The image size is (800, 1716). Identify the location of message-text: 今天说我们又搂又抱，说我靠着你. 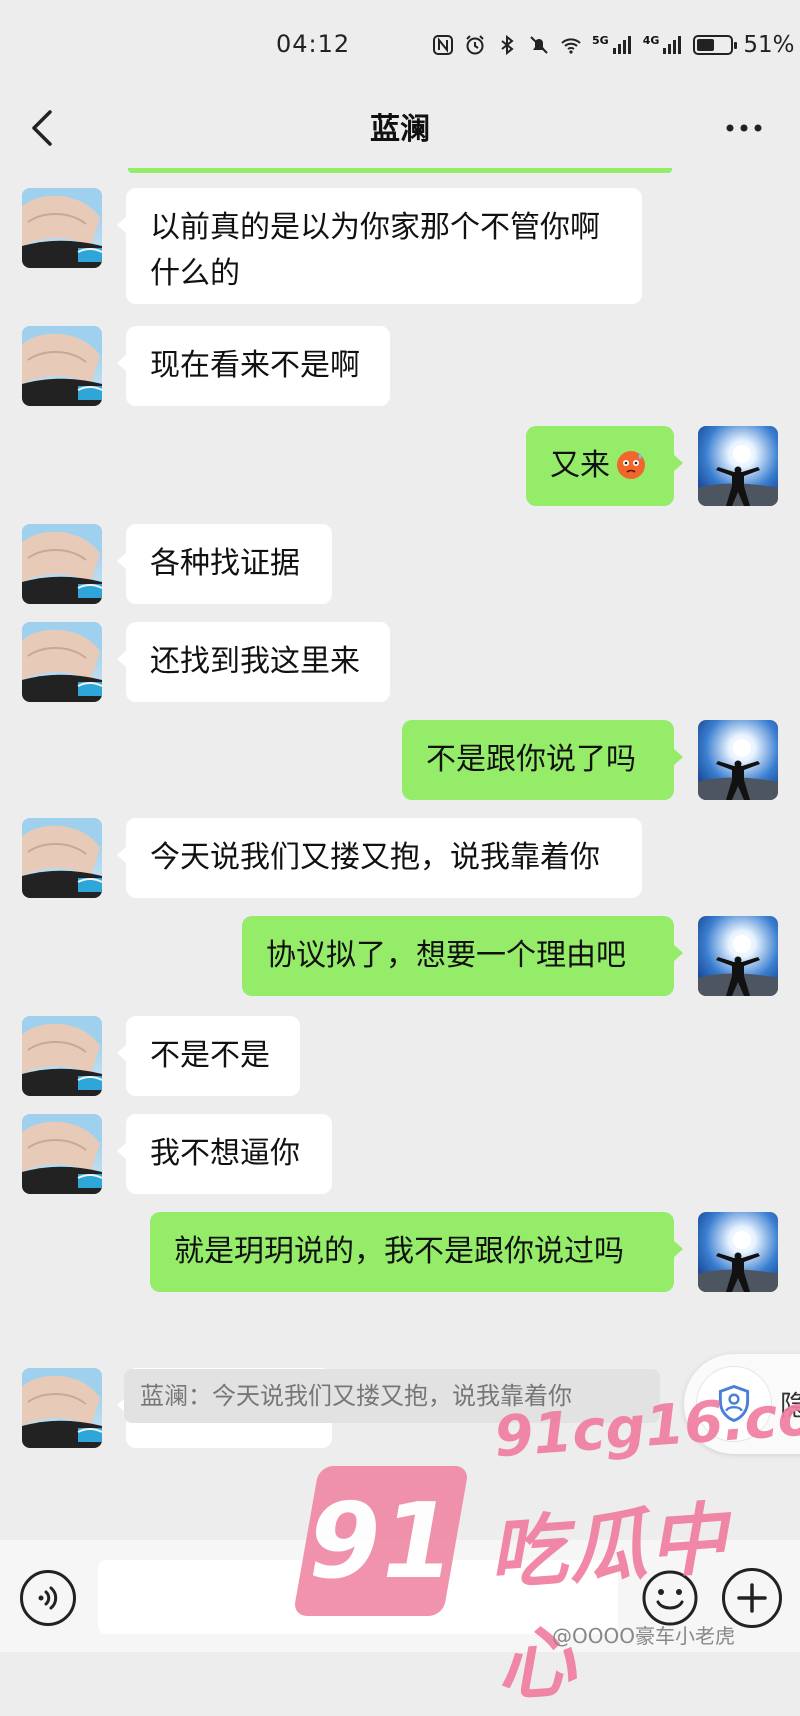
(375, 857).